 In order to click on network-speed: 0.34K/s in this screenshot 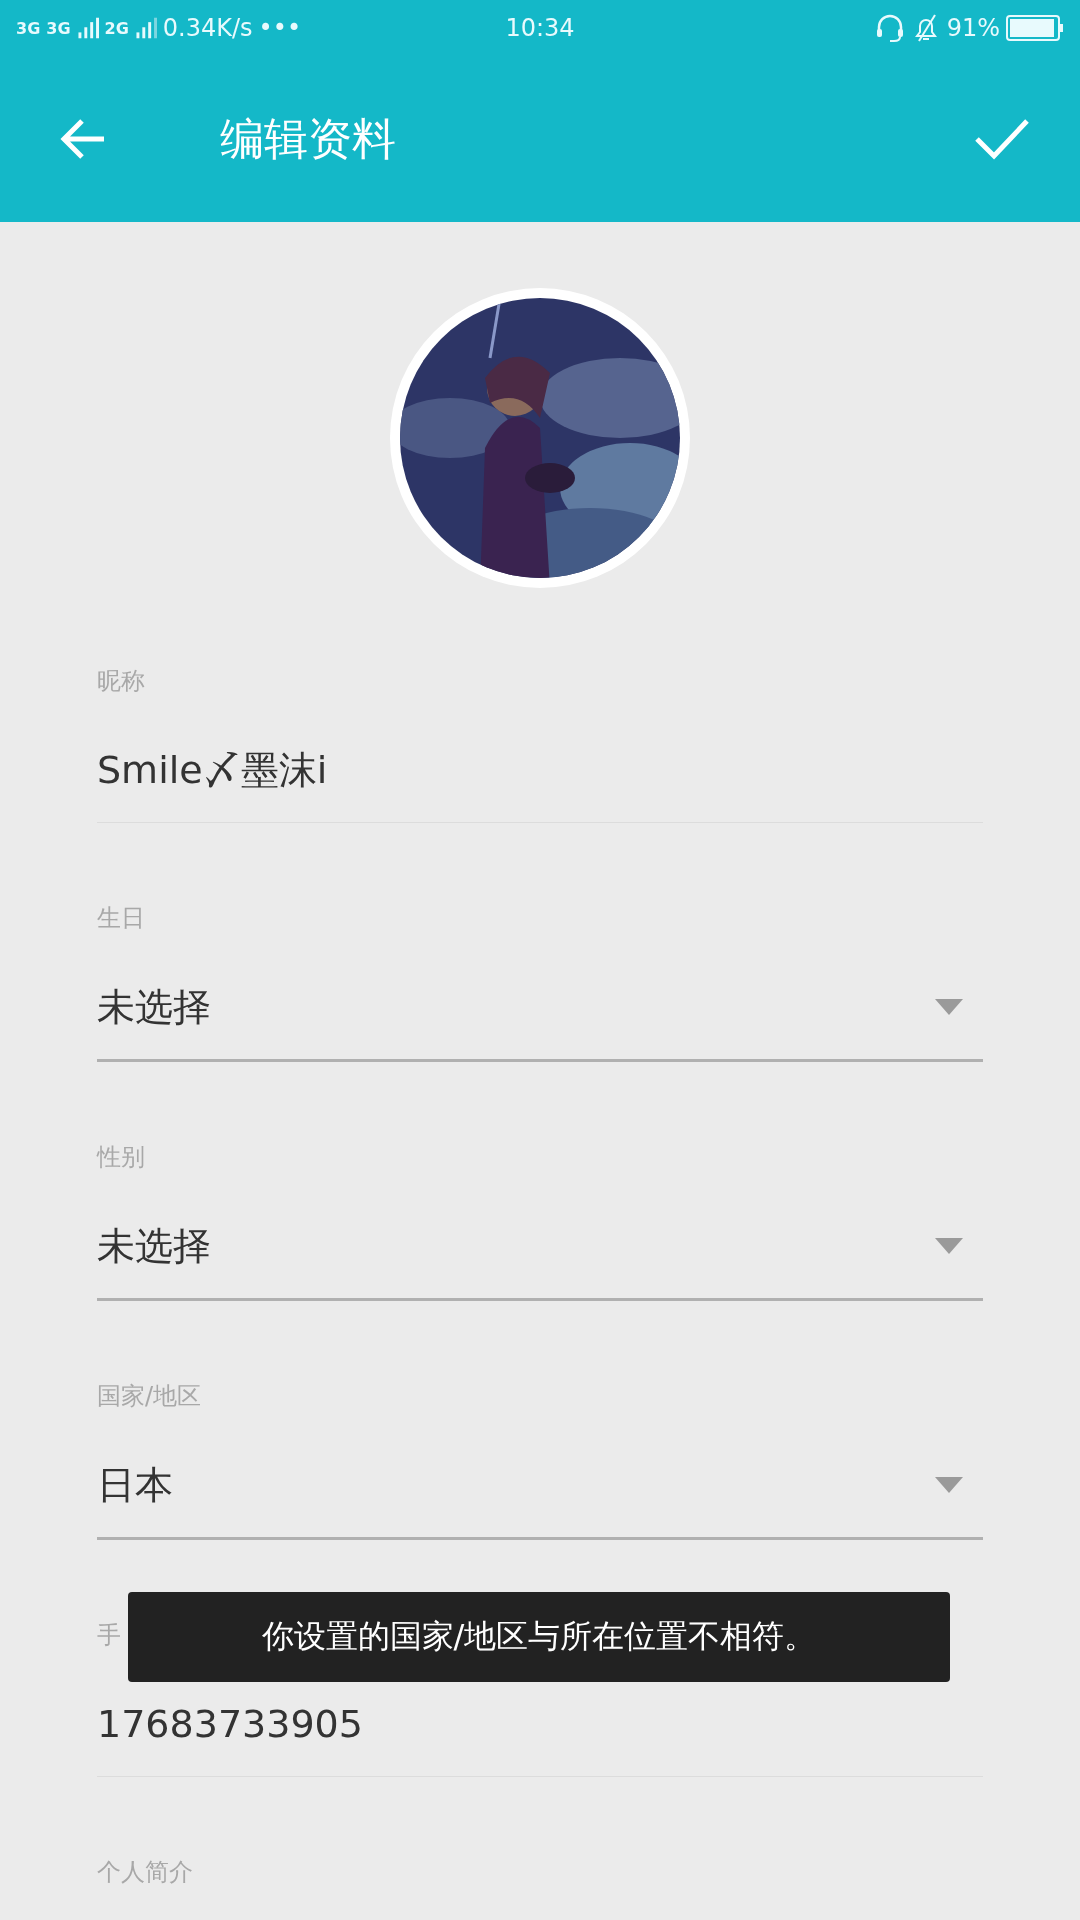, I will do `click(207, 28)`.